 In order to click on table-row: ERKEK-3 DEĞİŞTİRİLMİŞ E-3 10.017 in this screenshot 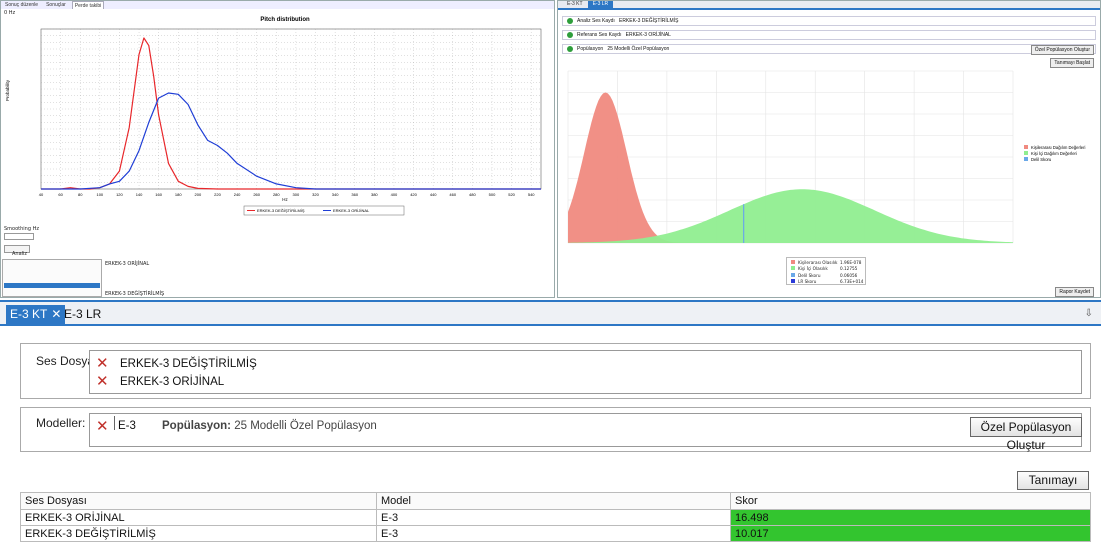, I will do `click(555, 533)`.